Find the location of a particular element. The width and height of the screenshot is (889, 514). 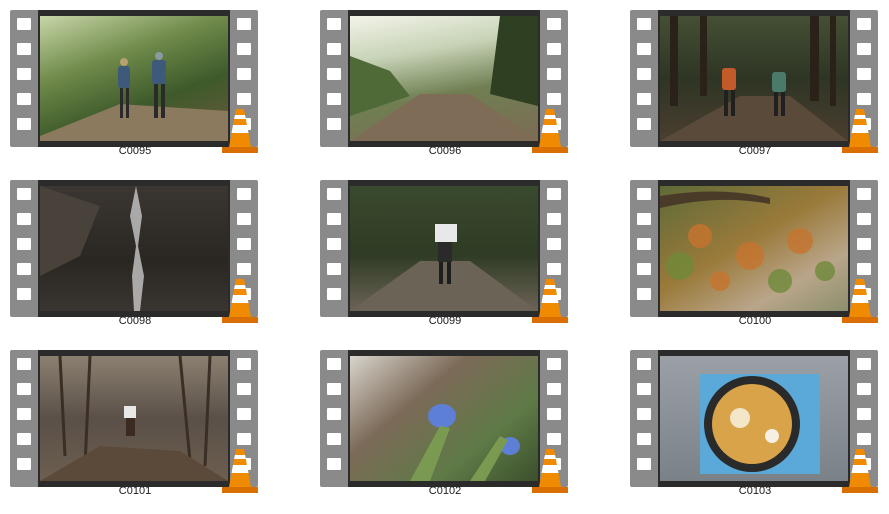

file-name-label: C0097 is located at coordinates (755, 151).